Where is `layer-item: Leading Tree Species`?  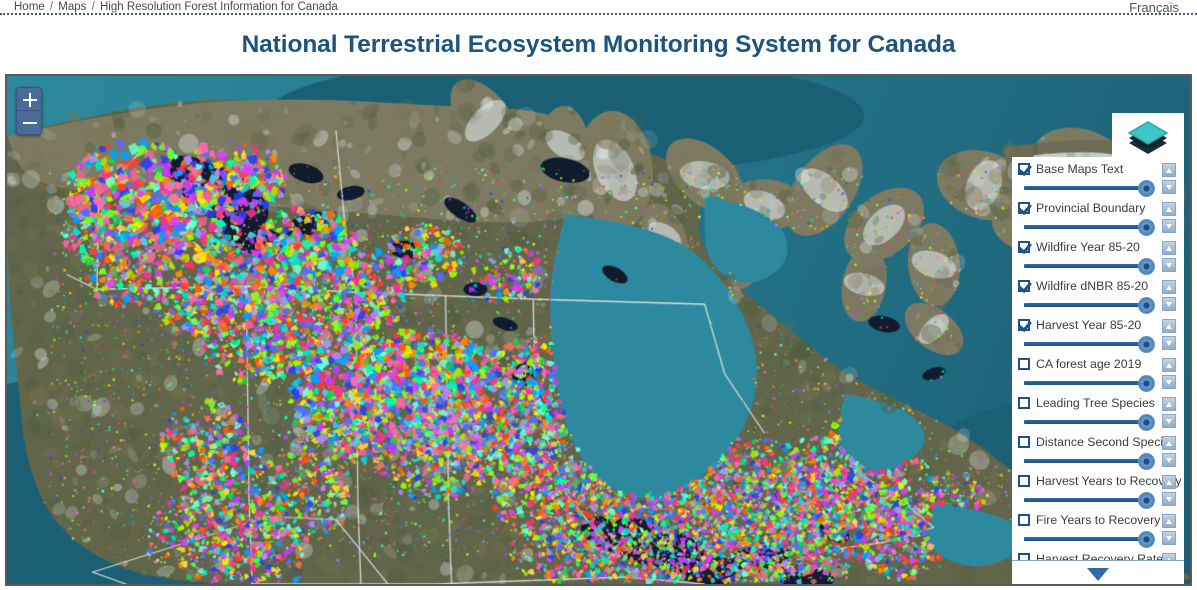
layer-item: Leading Tree Species is located at coordinates (1098, 412).